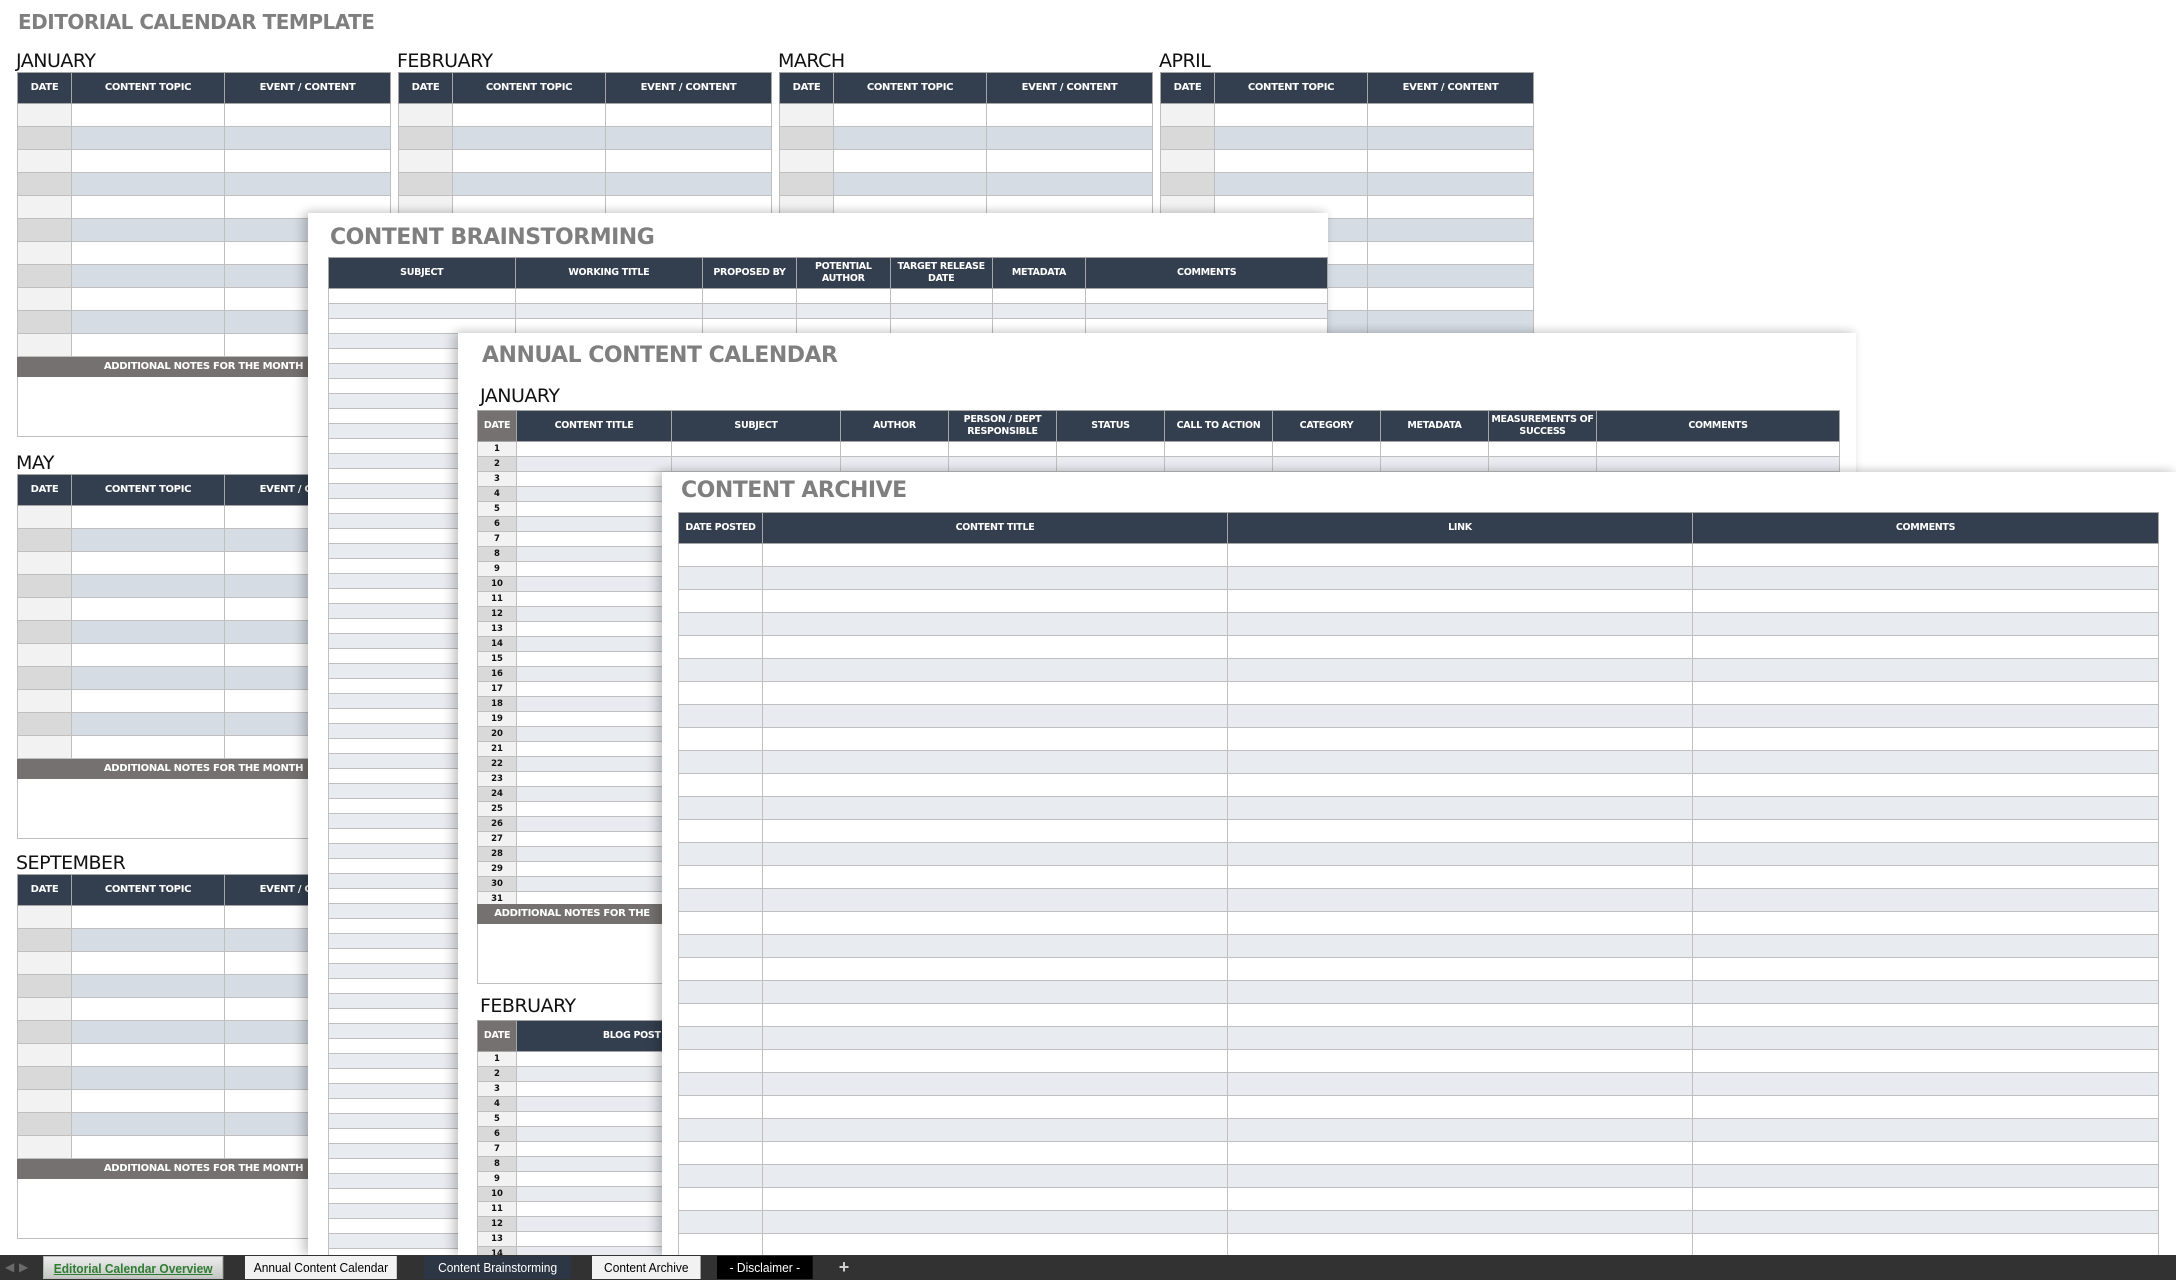  What do you see at coordinates (497, 734) in the screenshot?
I see `day-number-cell: 20` at bounding box center [497, 734].